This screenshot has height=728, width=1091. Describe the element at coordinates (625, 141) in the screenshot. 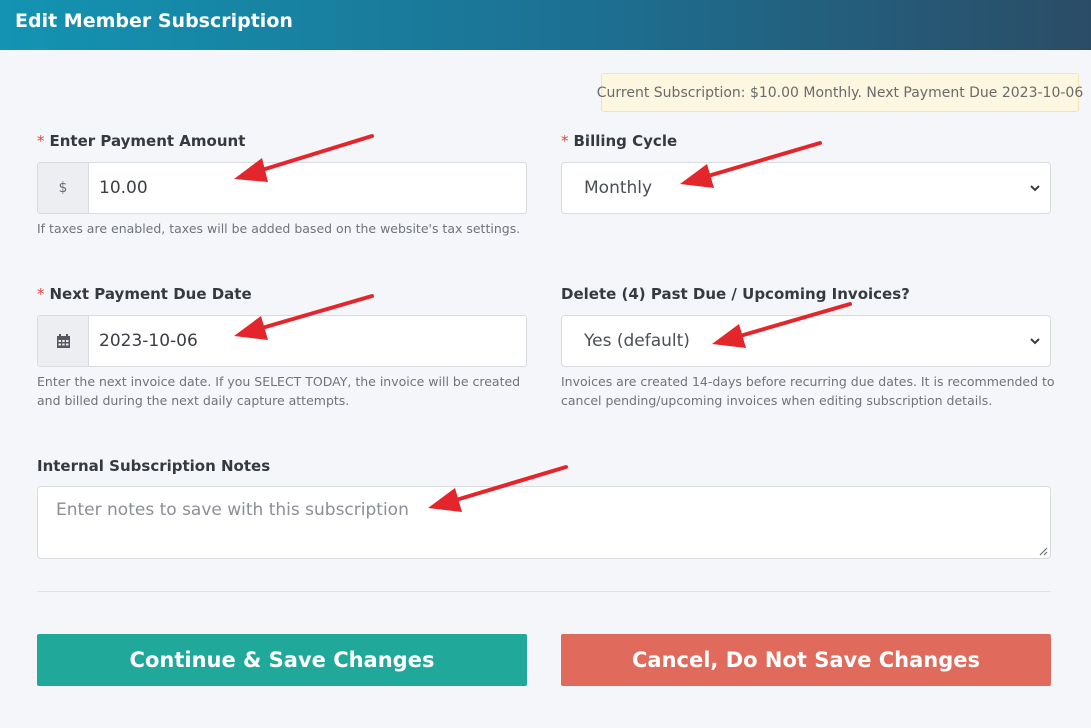

I see `billing-cycle-label-text: Billing Cycle` at that location.